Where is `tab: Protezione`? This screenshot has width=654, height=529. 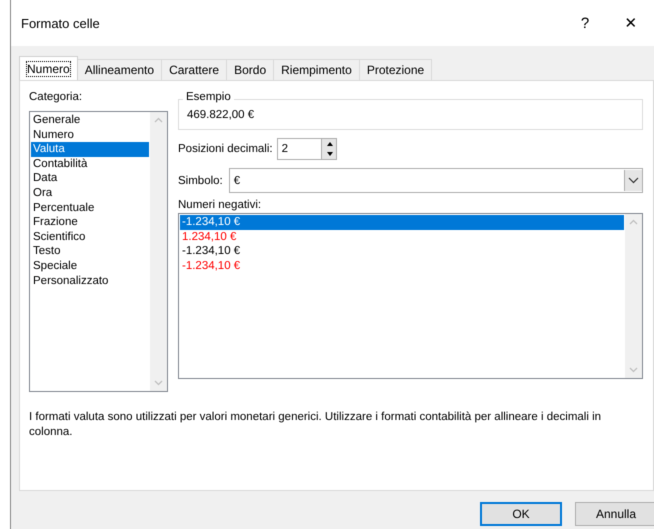 tab: Protezione is located at coordinates (395, 69).